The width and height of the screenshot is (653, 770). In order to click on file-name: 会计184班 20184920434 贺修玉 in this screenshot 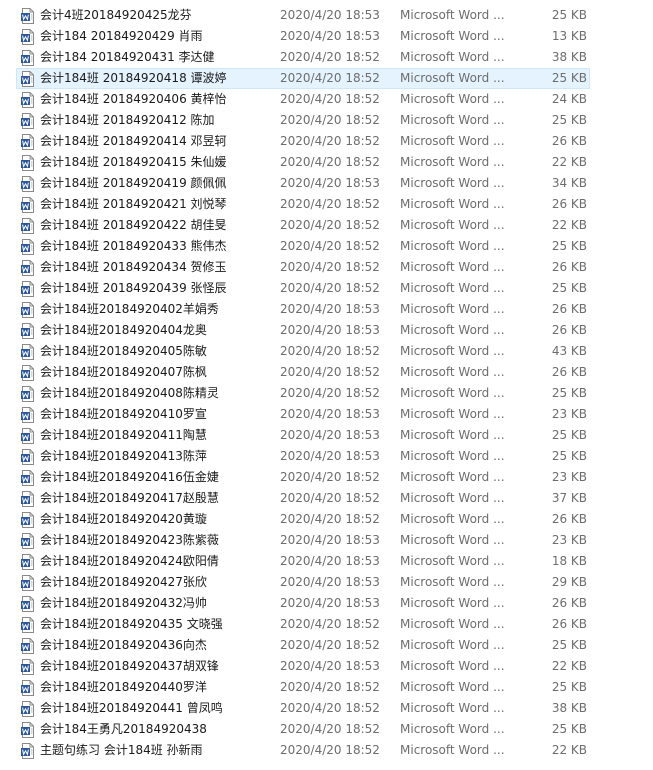, I will do `click(133, 267)`.